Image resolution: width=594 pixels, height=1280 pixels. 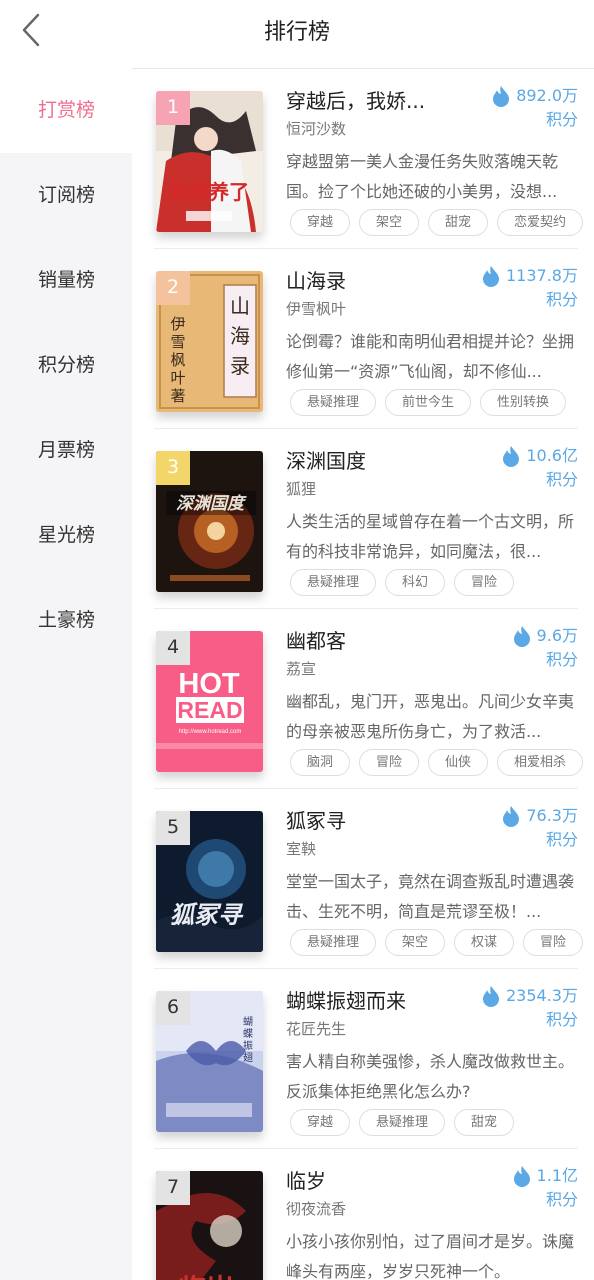 What do you see at coordinates (484, 942) in the screenshot?
I see `tag: 权谋` at bounding box center [484, 942].